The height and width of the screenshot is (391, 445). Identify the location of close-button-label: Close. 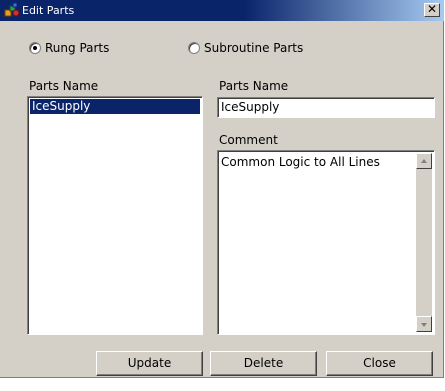
(379, 363).